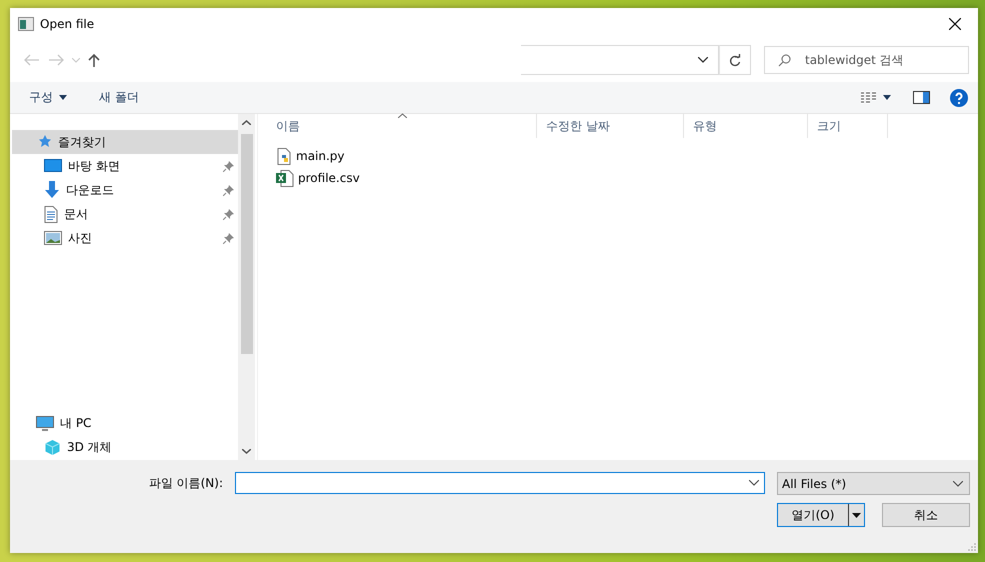 This screenshot has width=985, height=562. I want to click on preview-pane-button, so click(921, 97).